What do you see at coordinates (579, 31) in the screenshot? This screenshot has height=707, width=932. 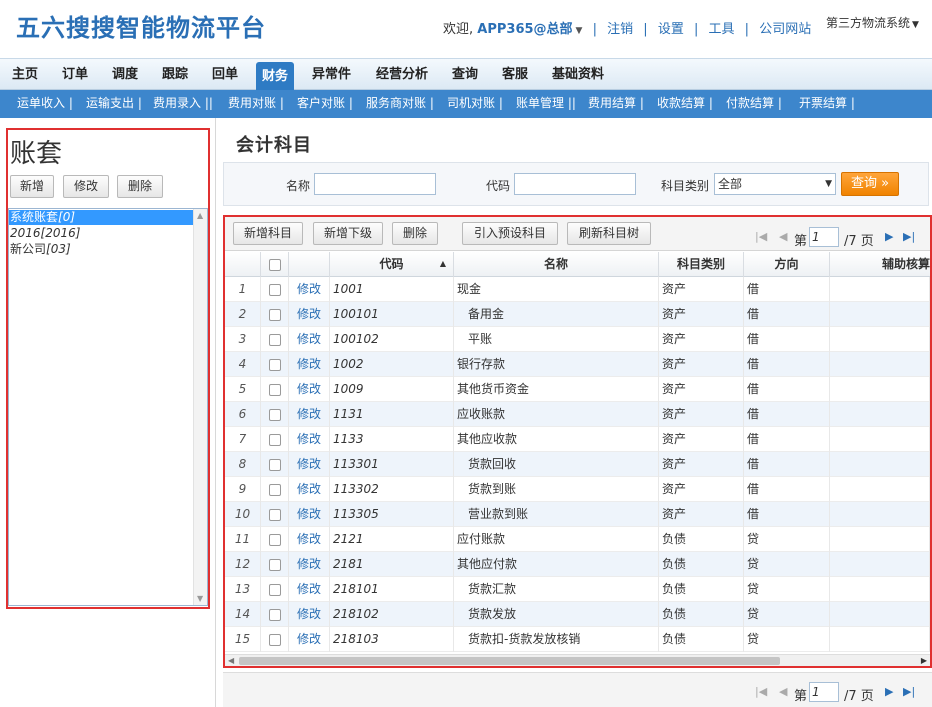 I see `chevron-down-icon: ▼` at bounding box center [579, 31].